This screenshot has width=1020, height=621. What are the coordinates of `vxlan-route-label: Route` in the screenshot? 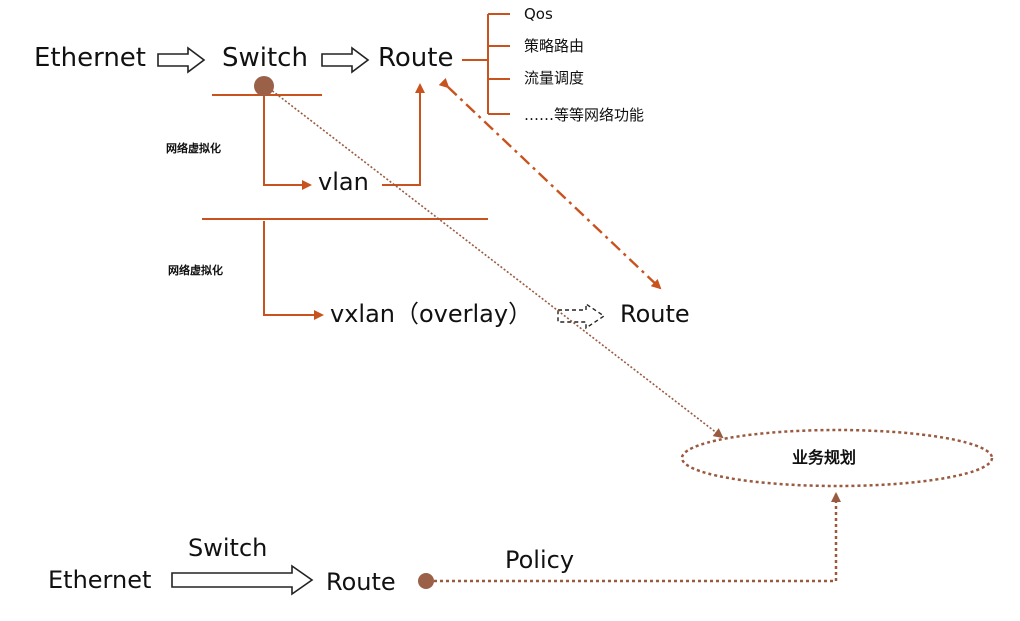 It's located at (655, 314).